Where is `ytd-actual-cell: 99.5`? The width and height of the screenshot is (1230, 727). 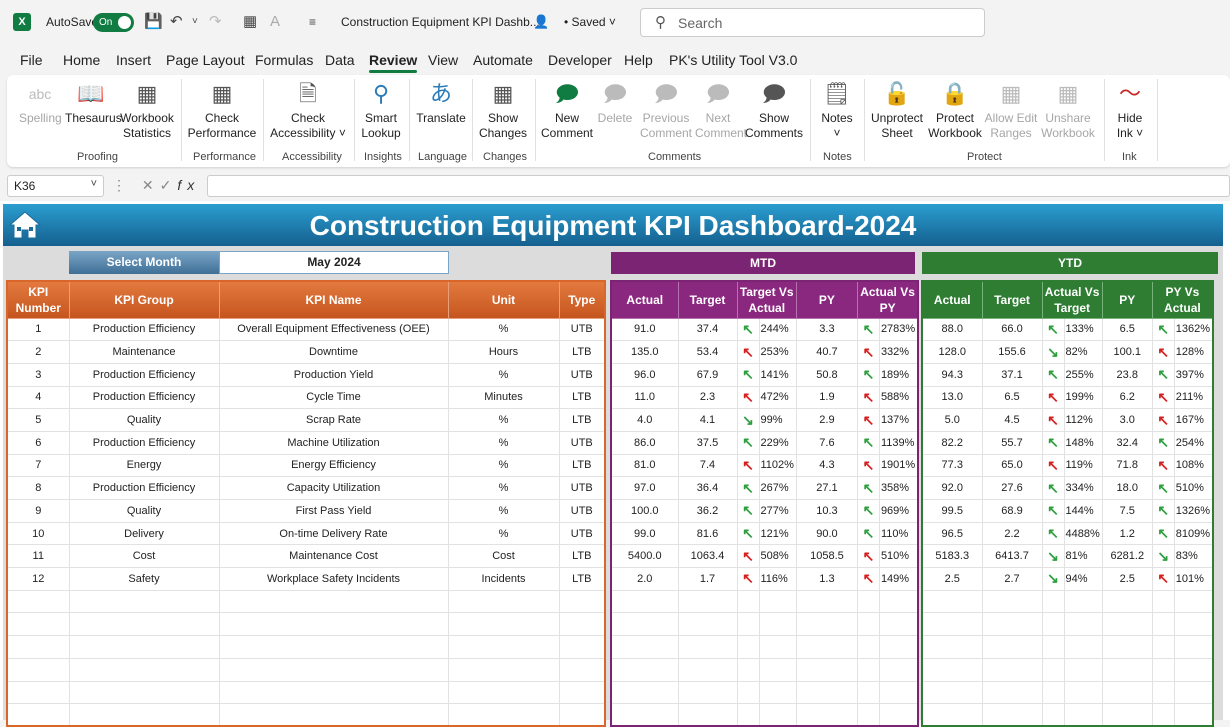
ytd-actual-cell: 99.5 is located at coordinates (952, 511).